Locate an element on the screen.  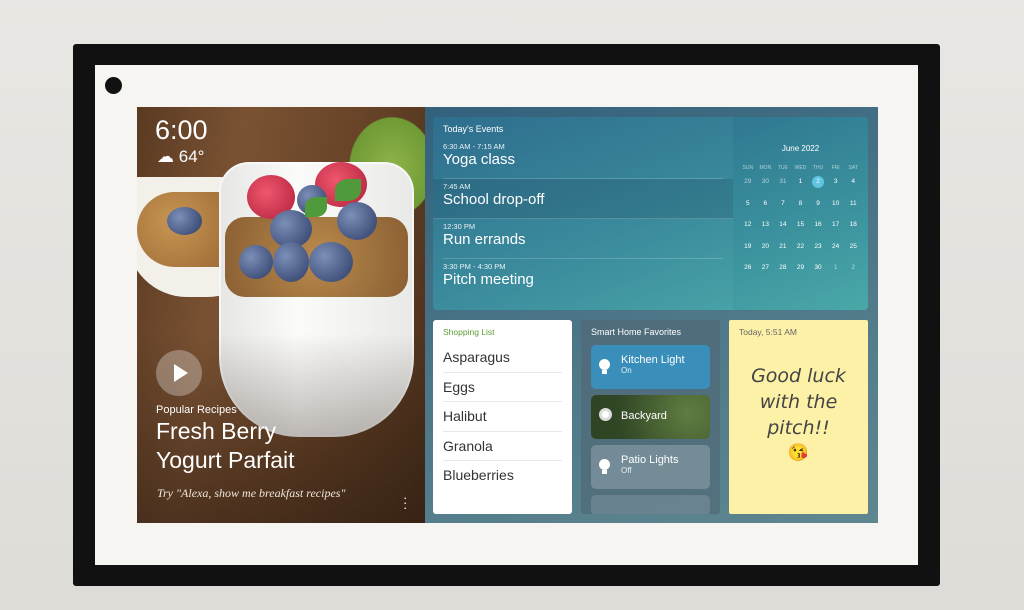
shopping-item: Blueberries is located at coordinates (502, 476).